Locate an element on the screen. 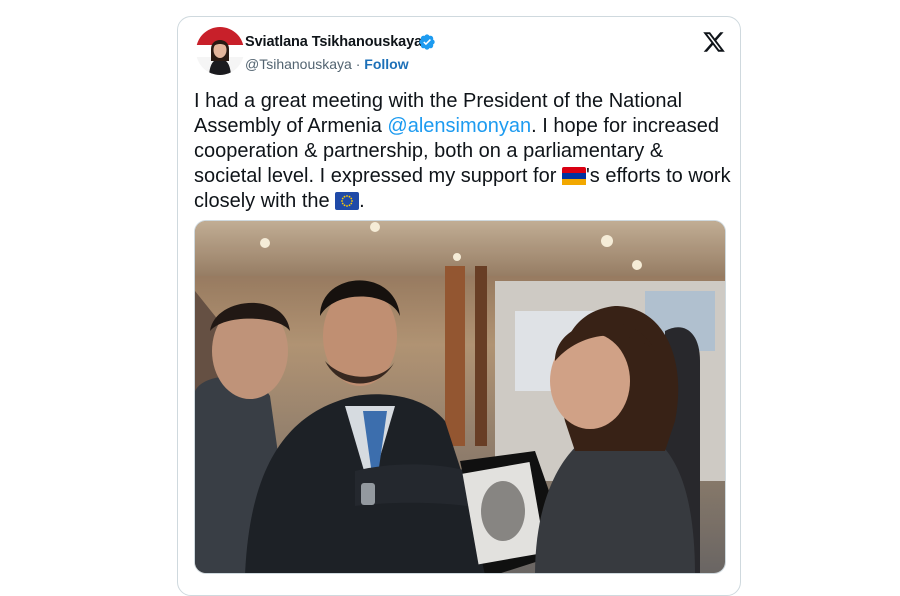 This screenshot has height=596, width=900. avatar is located at coordinates (220, 51).